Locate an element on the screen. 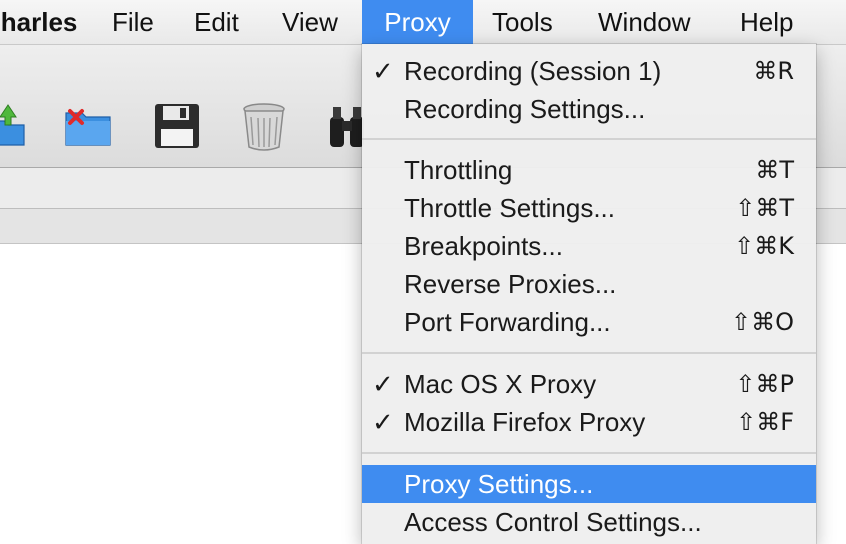  menu-item-port-forwarding: Port Forwarding... ⇧⌘O is located at coordinates (589, 322).